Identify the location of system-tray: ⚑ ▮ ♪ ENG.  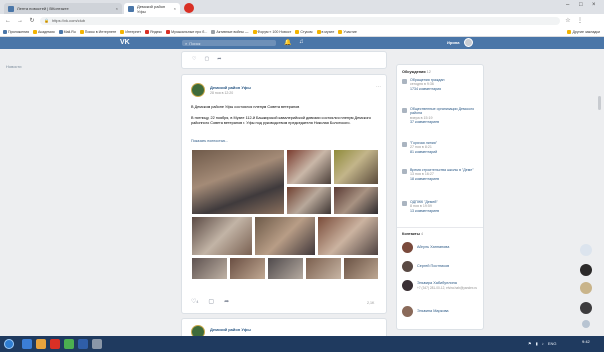
(542, 343).